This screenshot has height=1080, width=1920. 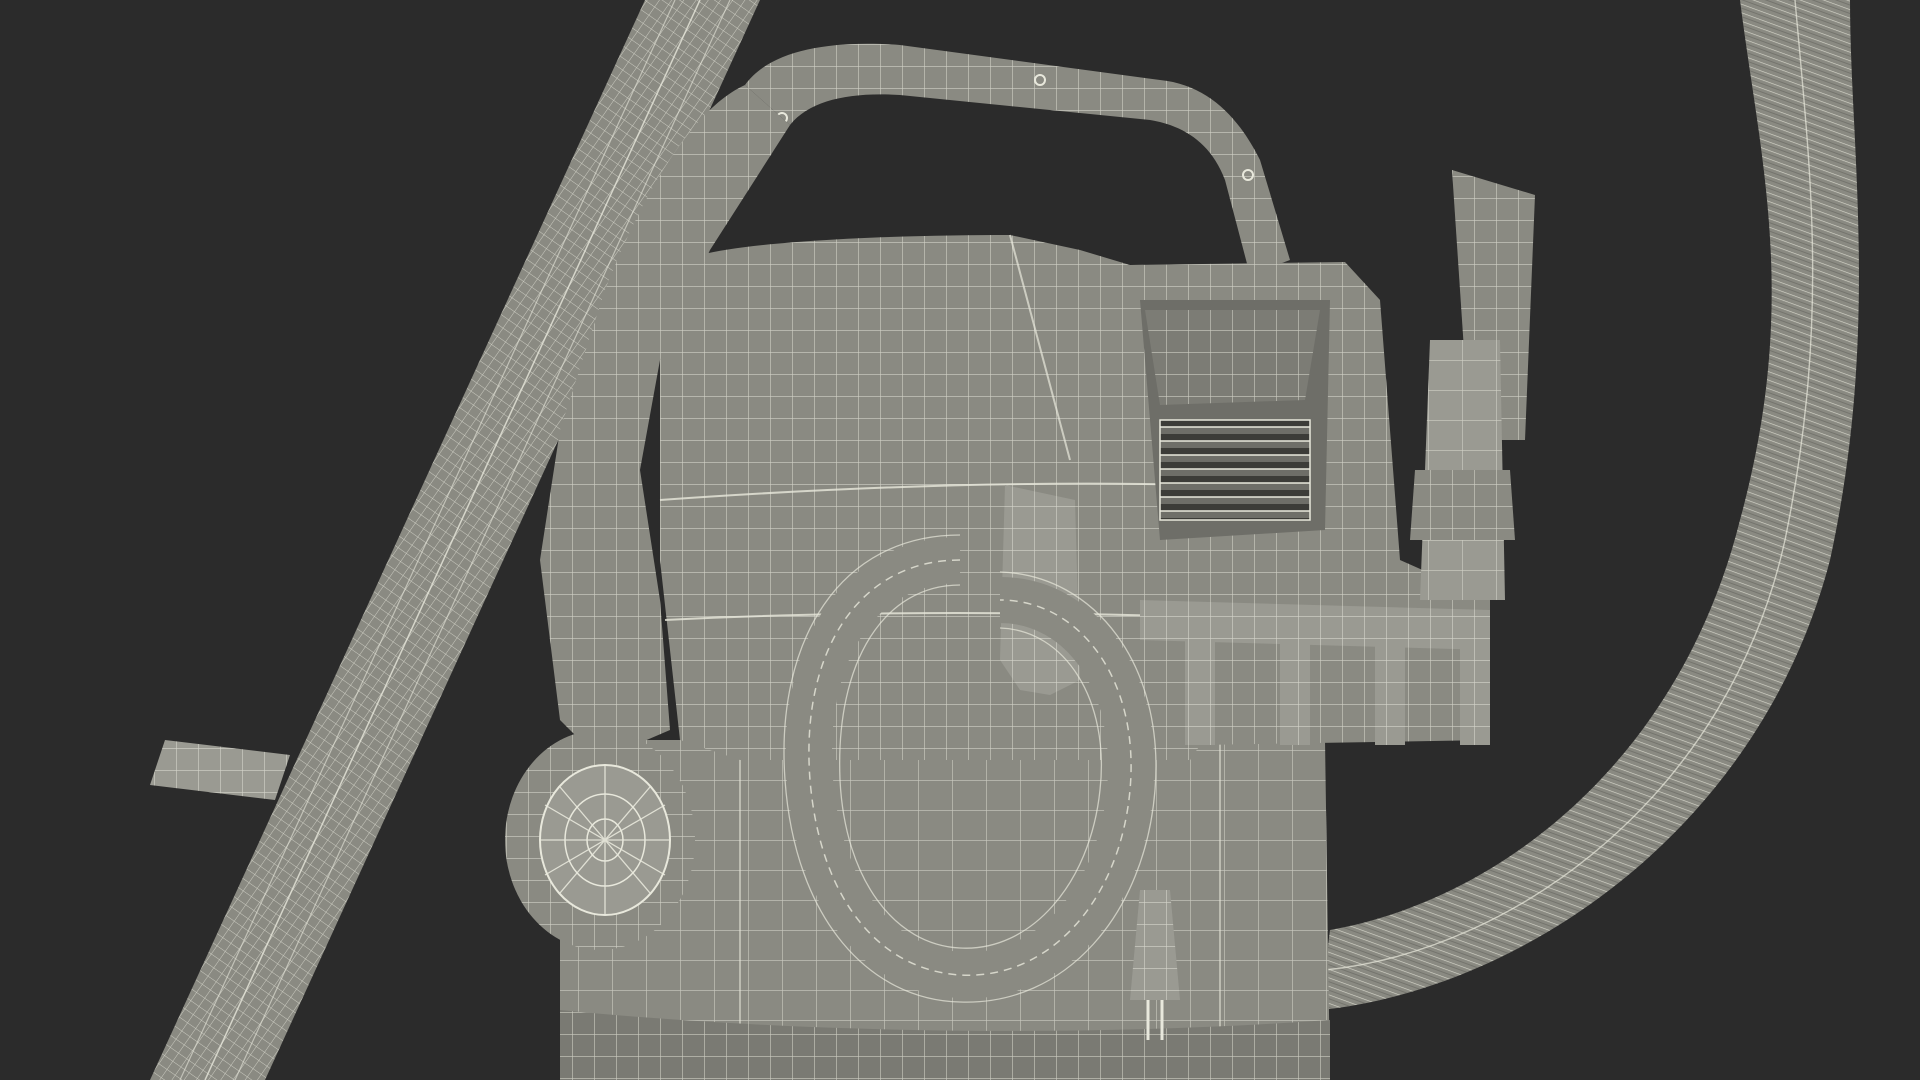 What do you see at coordinates (600, 840) in the screenshot?
I see `wheel-hub` at bounding box center [600, 840].